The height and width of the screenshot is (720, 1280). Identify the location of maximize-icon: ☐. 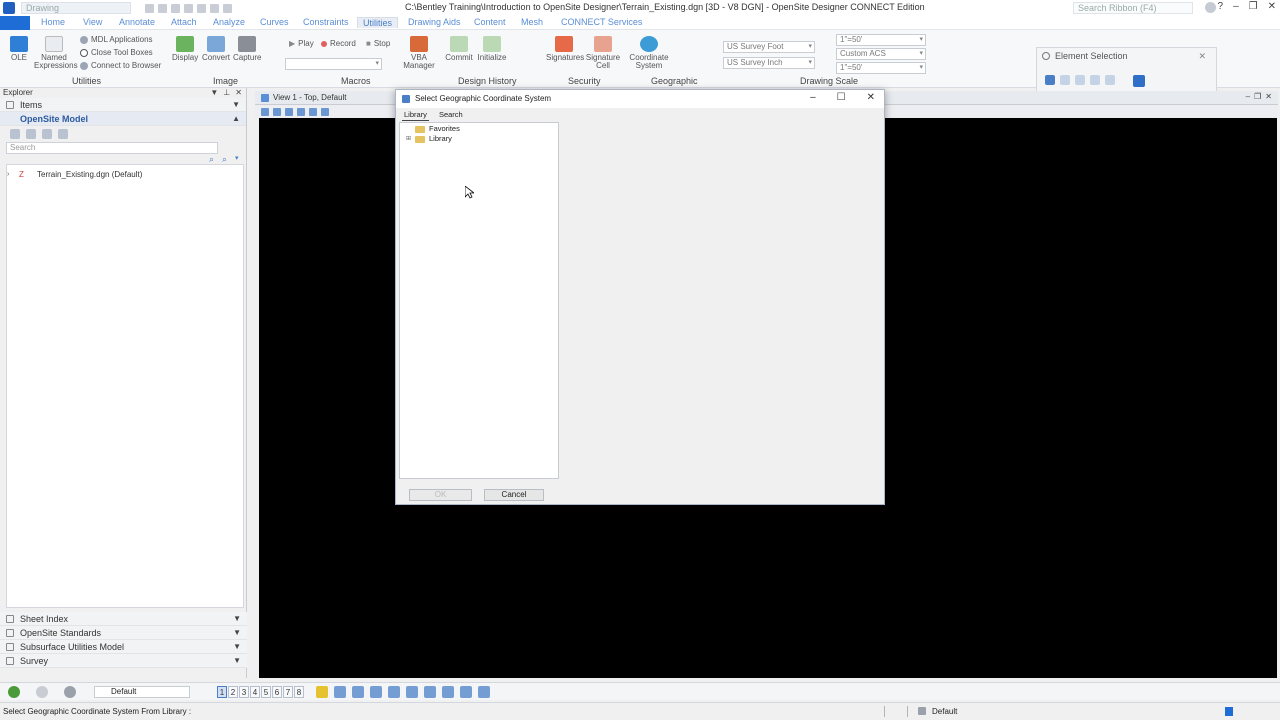
(841, 97).